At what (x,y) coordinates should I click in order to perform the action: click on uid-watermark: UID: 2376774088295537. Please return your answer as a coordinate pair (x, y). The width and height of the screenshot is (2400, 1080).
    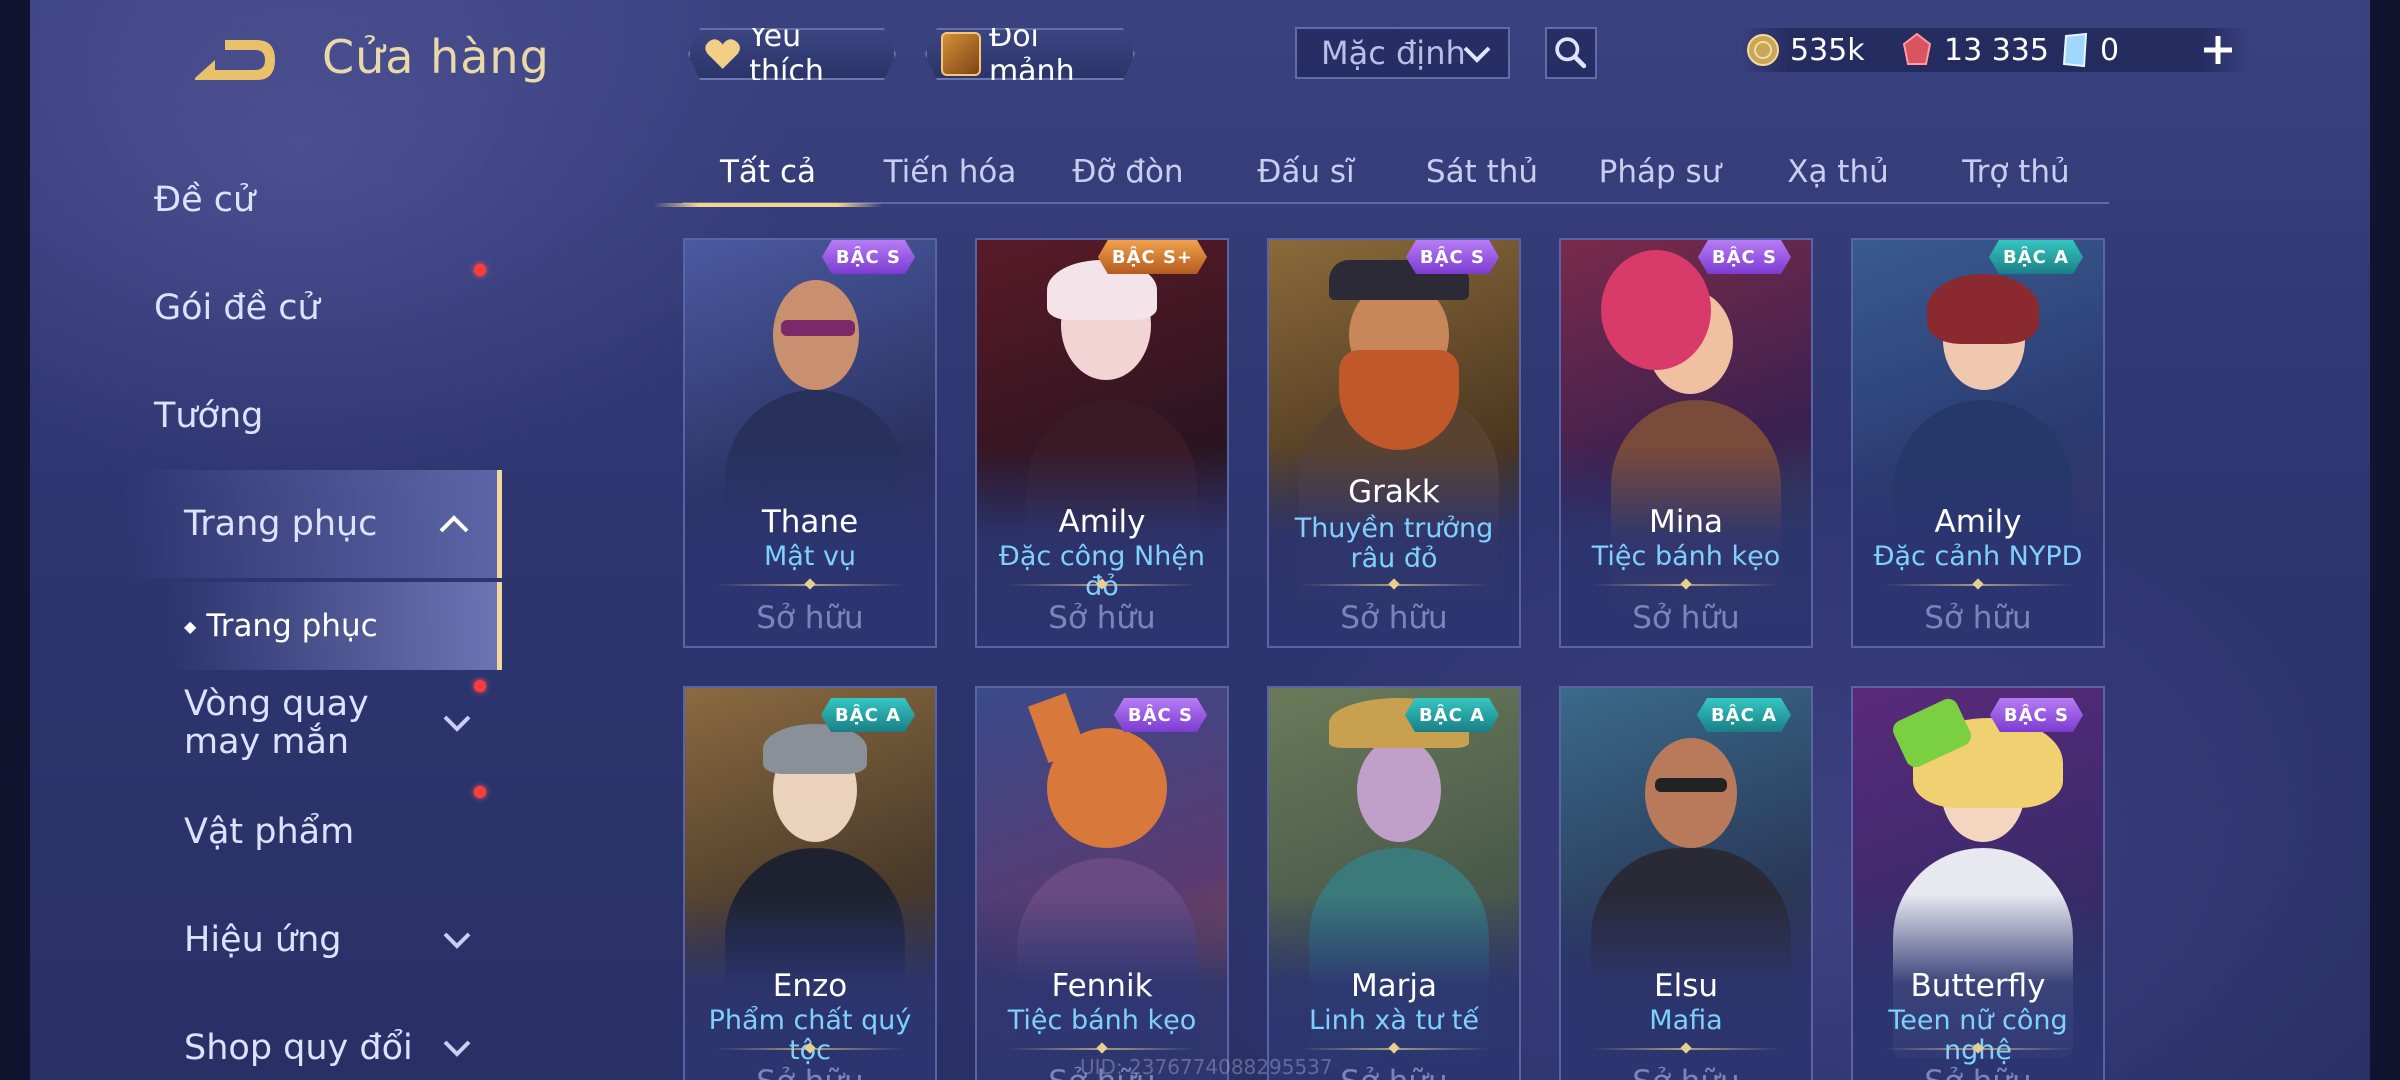
    Looking at the image, I should click on (1206, 1067).